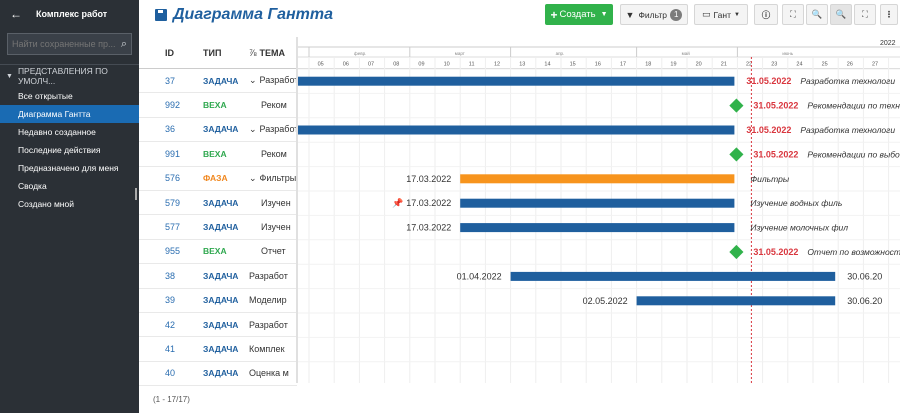 The image size is (900, 413). Describe the element at coordinates (397, 203) in the screenshot. I see `pin-icon: 📌` at that location.